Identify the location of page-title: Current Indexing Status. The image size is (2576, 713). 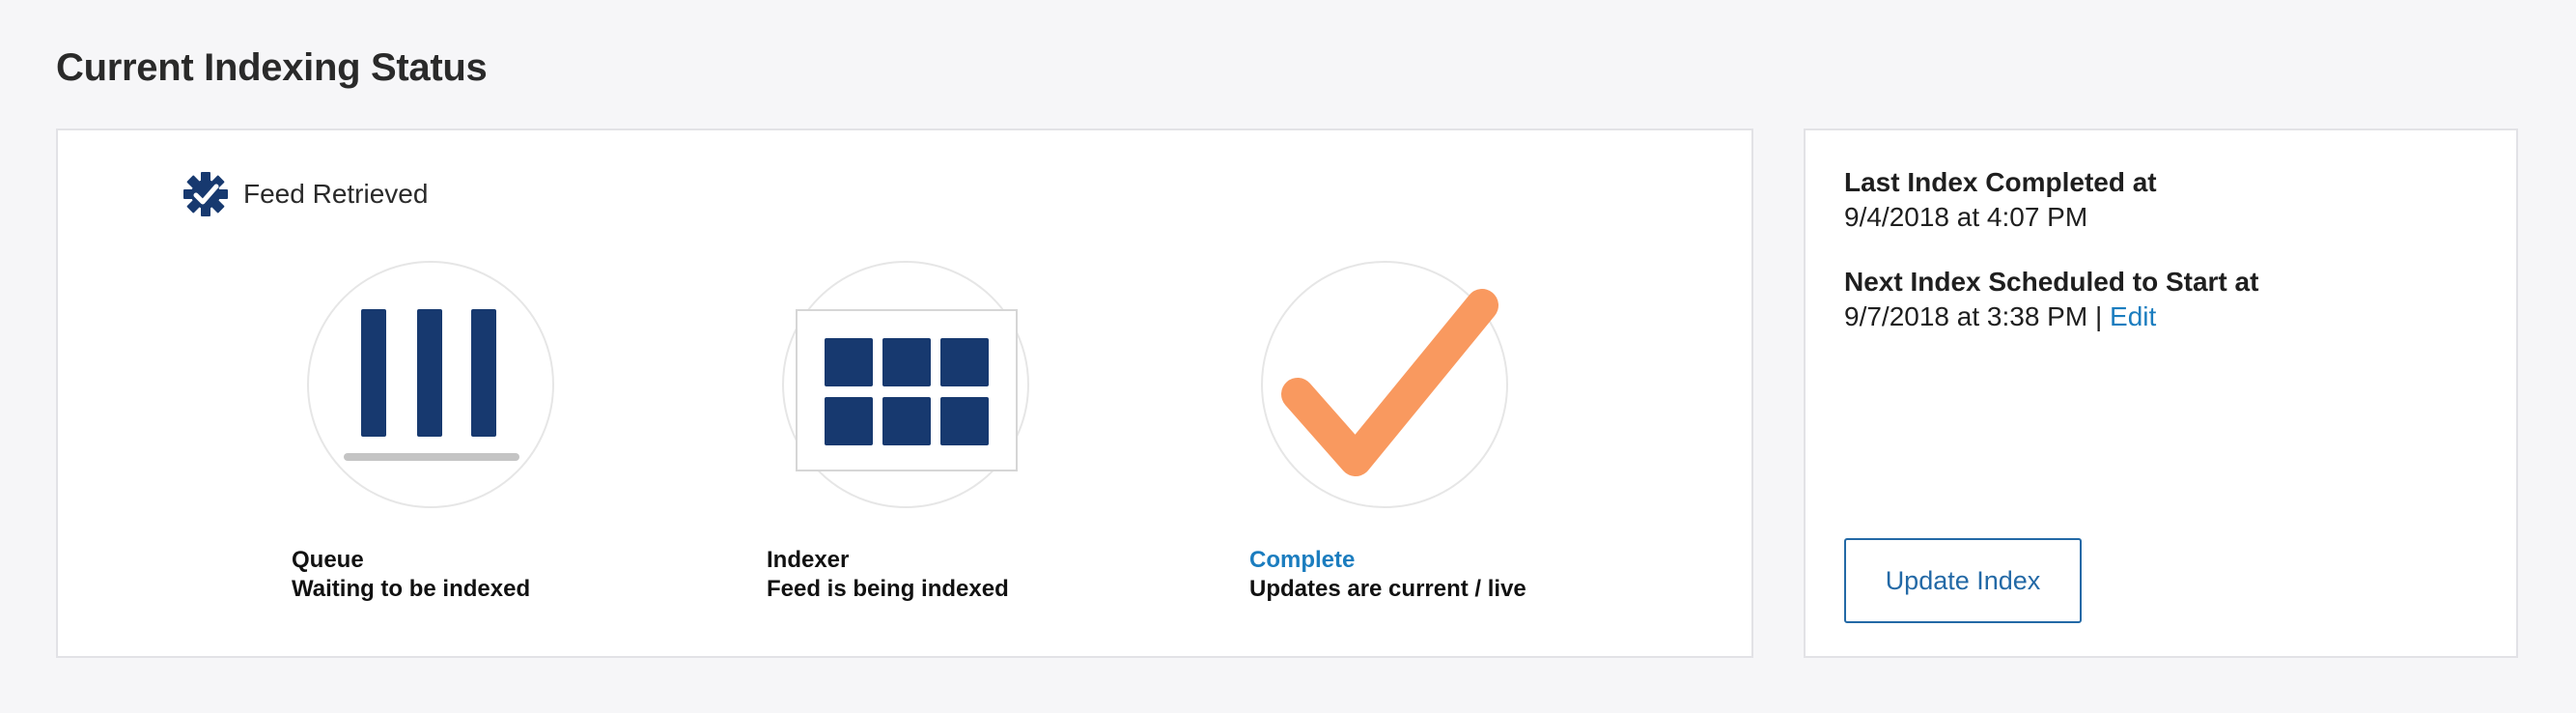
(272, 67).